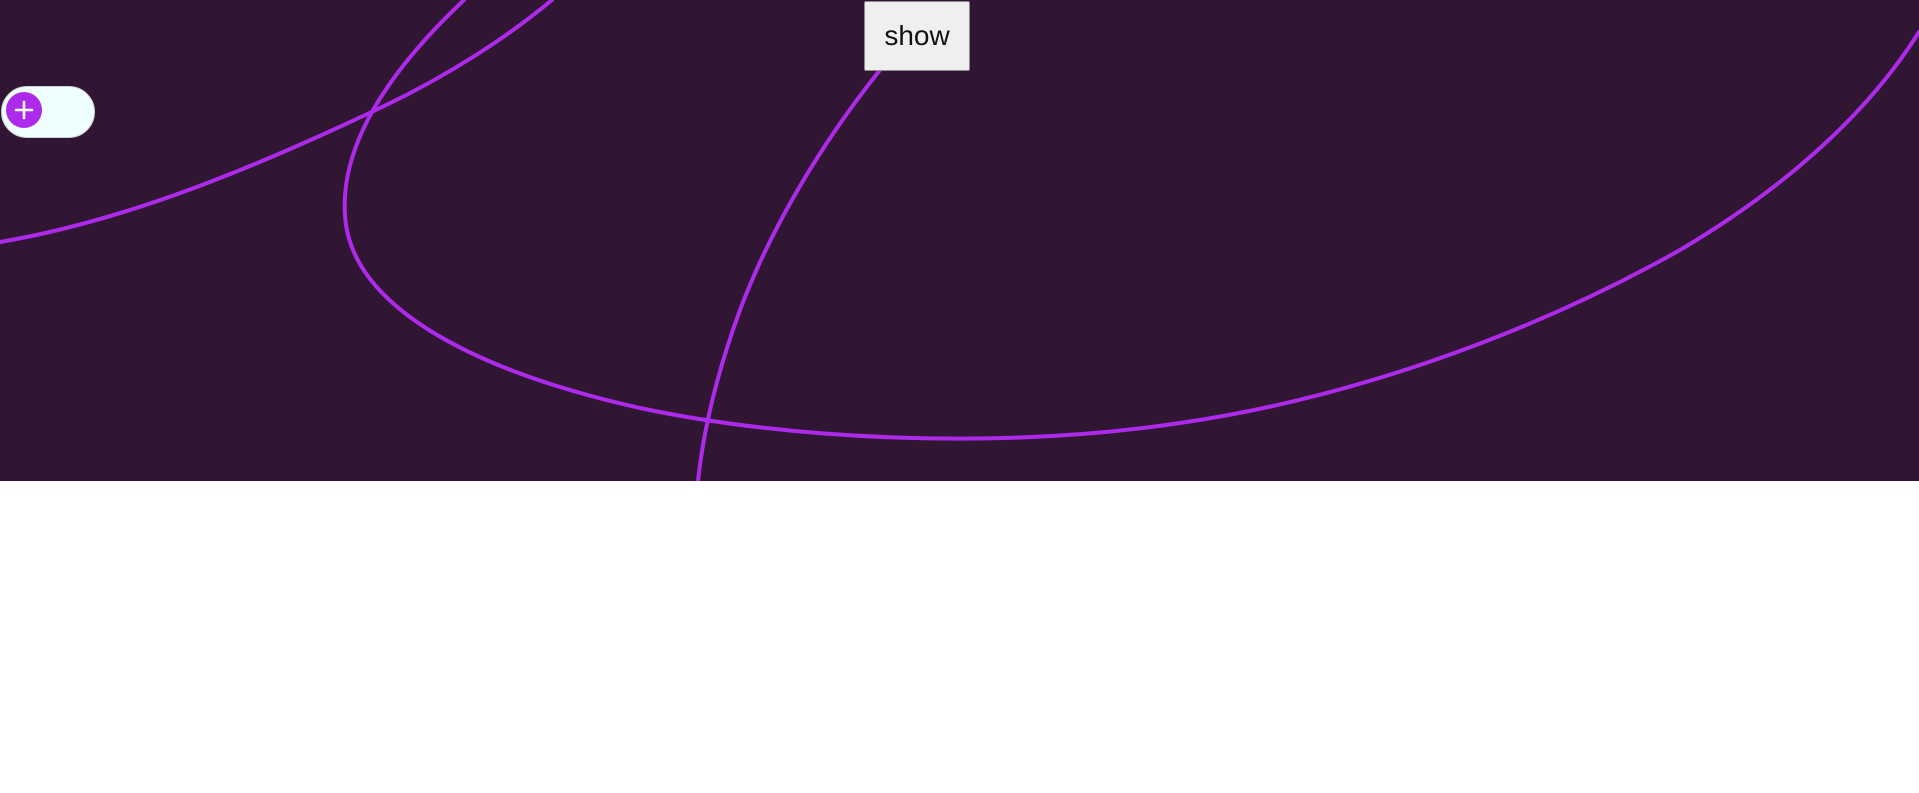 This screenshot has height=793, width=1919. What do you see at coordinates (917, 36) in the screenshot?
I see `show-button: show` at bounding box center [917, 36].